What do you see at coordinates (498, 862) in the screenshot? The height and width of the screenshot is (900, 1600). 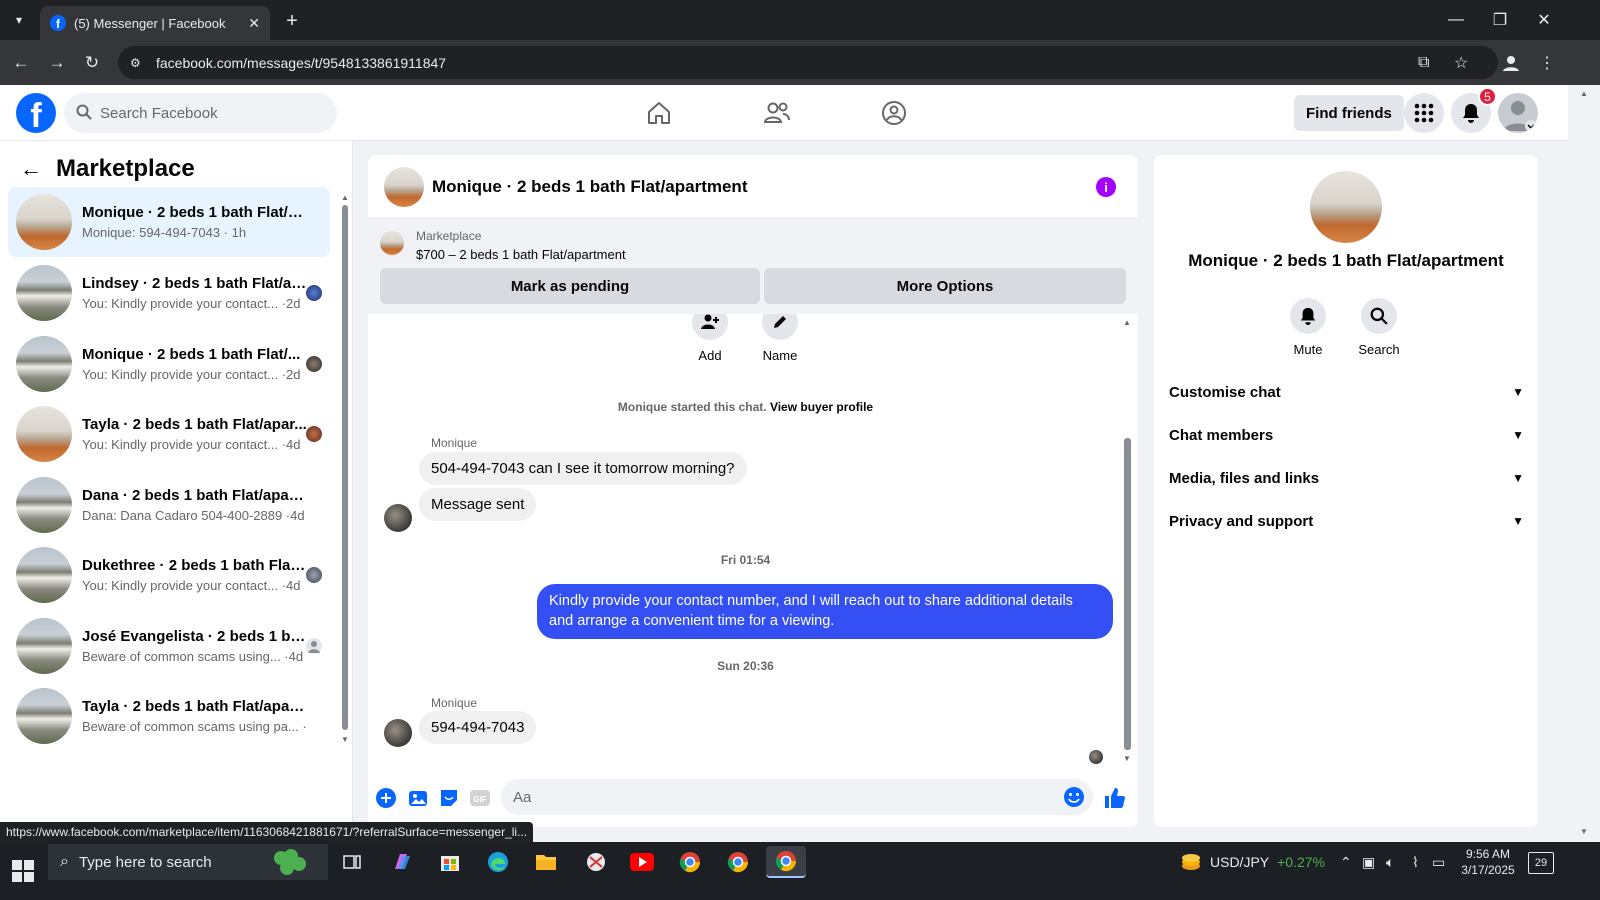 I see `edge-icon` at bounding box center [498, 862].